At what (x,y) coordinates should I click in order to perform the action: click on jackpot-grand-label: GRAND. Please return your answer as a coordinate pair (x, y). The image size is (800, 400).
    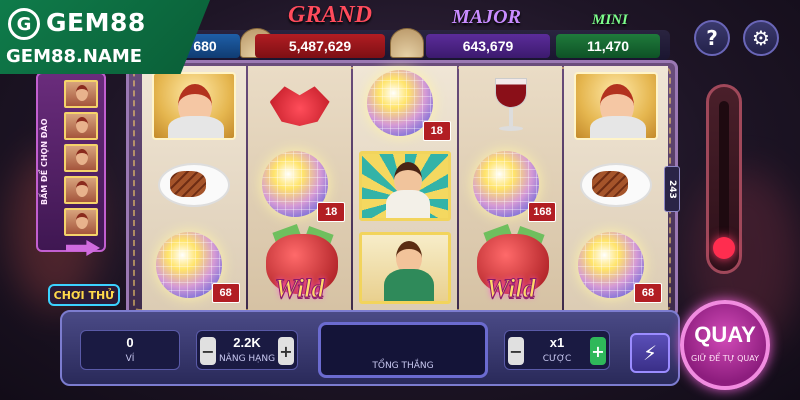
    Looking at the image, I should click on (330, 15).